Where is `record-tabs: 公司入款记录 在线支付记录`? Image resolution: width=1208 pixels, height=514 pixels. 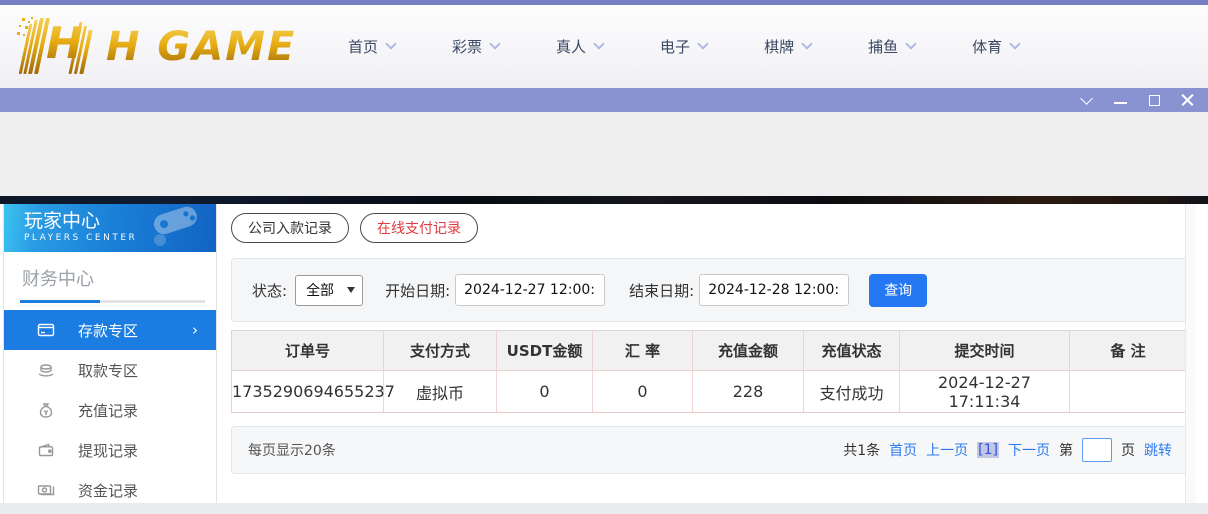
record-tabs: 公司入款记录 在线支付记录 is located at coordinates (354, 228).